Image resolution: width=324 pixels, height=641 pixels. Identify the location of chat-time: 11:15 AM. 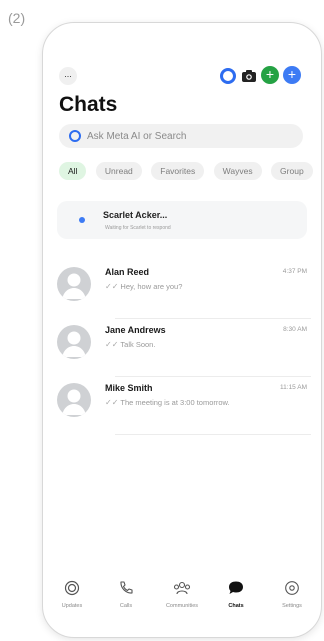
(293, 387).